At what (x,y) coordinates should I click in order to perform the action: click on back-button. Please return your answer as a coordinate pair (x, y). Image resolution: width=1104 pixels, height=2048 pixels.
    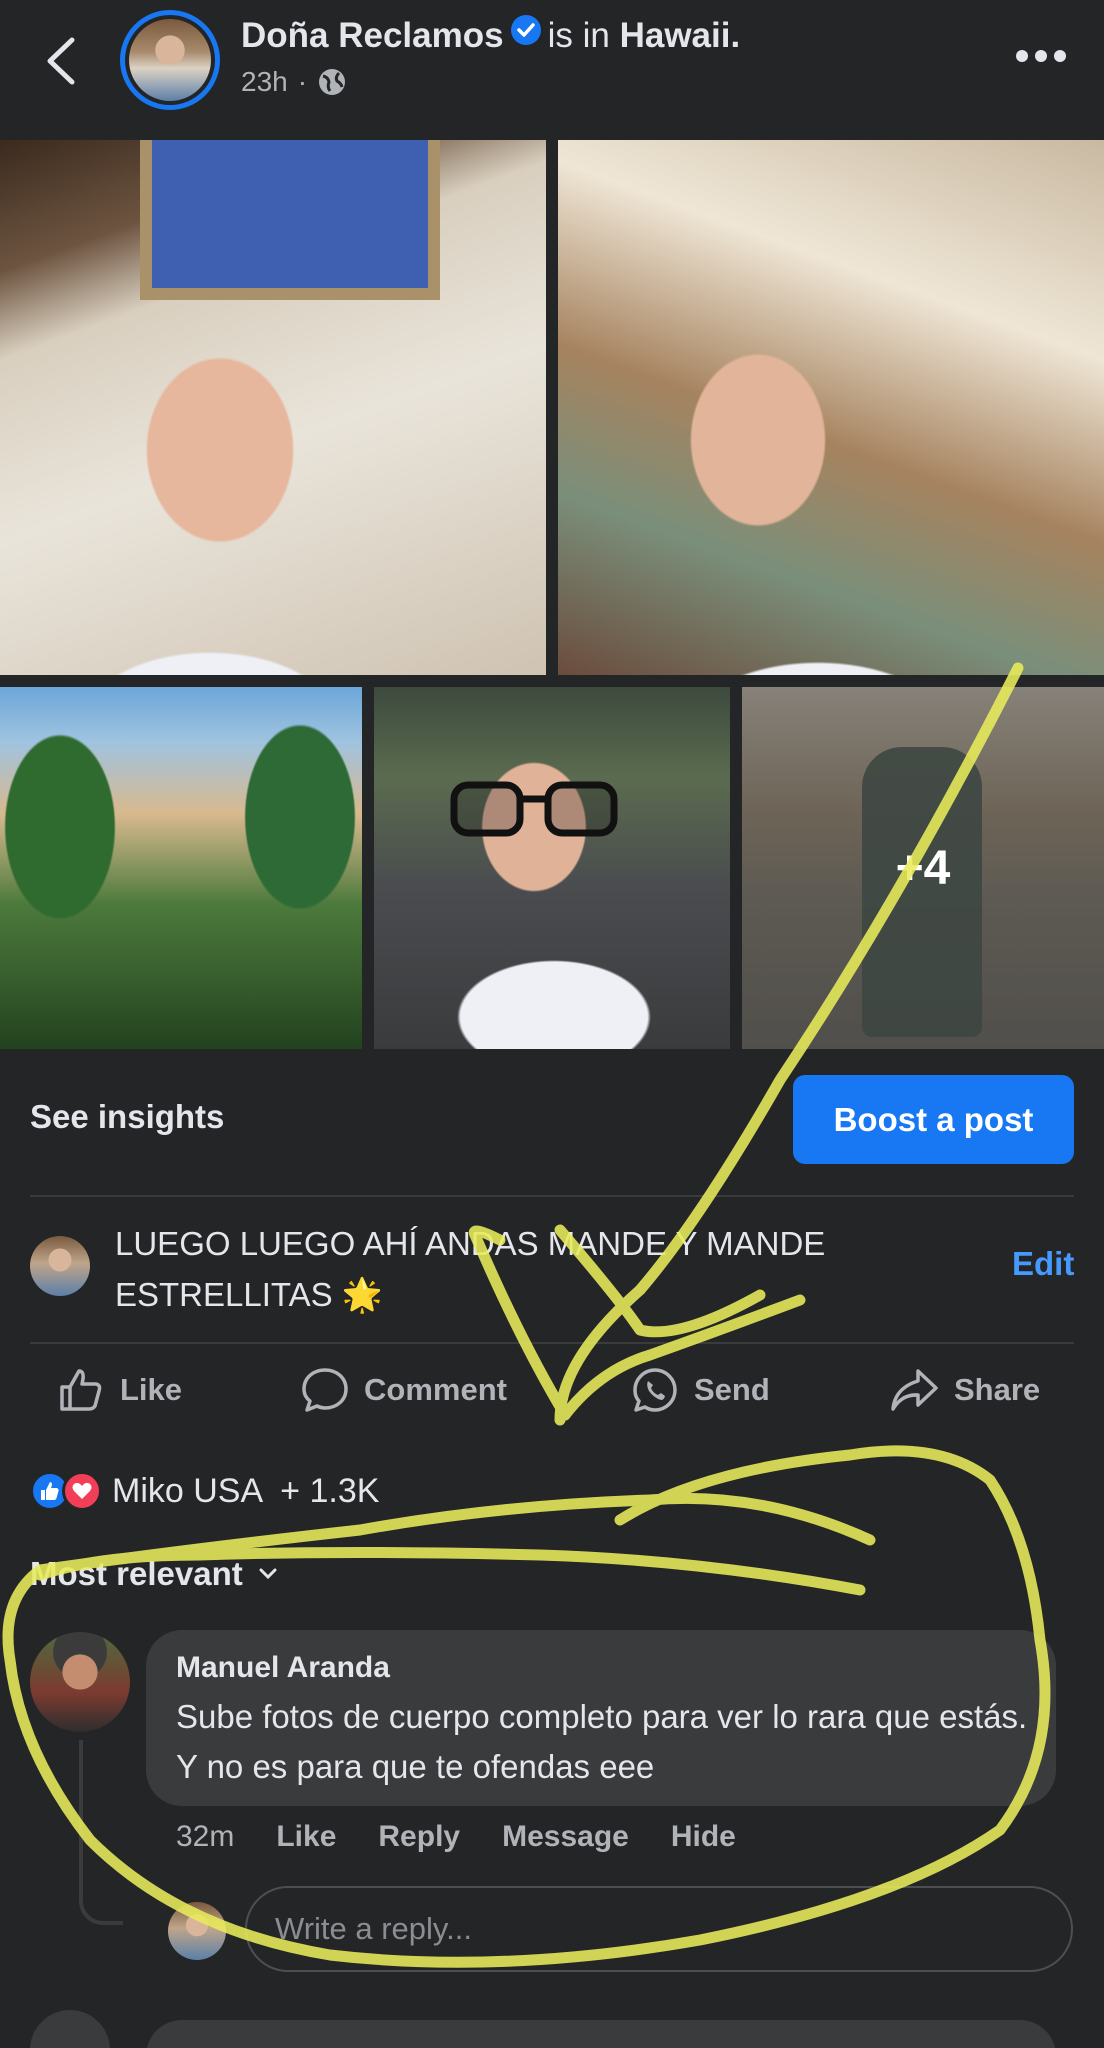
    Looking at the image, I should click on (63, 61).